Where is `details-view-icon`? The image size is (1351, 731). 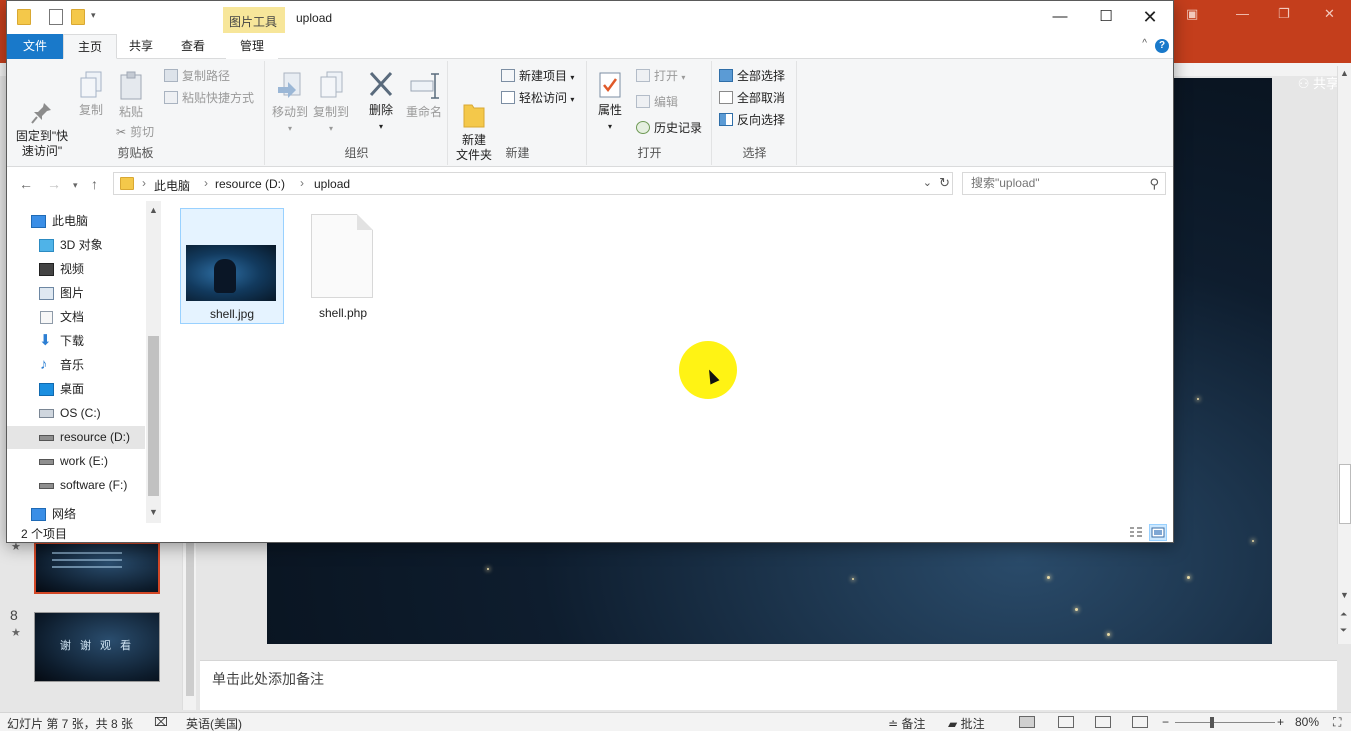 details-view-icon is located at coordinates (1136, 532).